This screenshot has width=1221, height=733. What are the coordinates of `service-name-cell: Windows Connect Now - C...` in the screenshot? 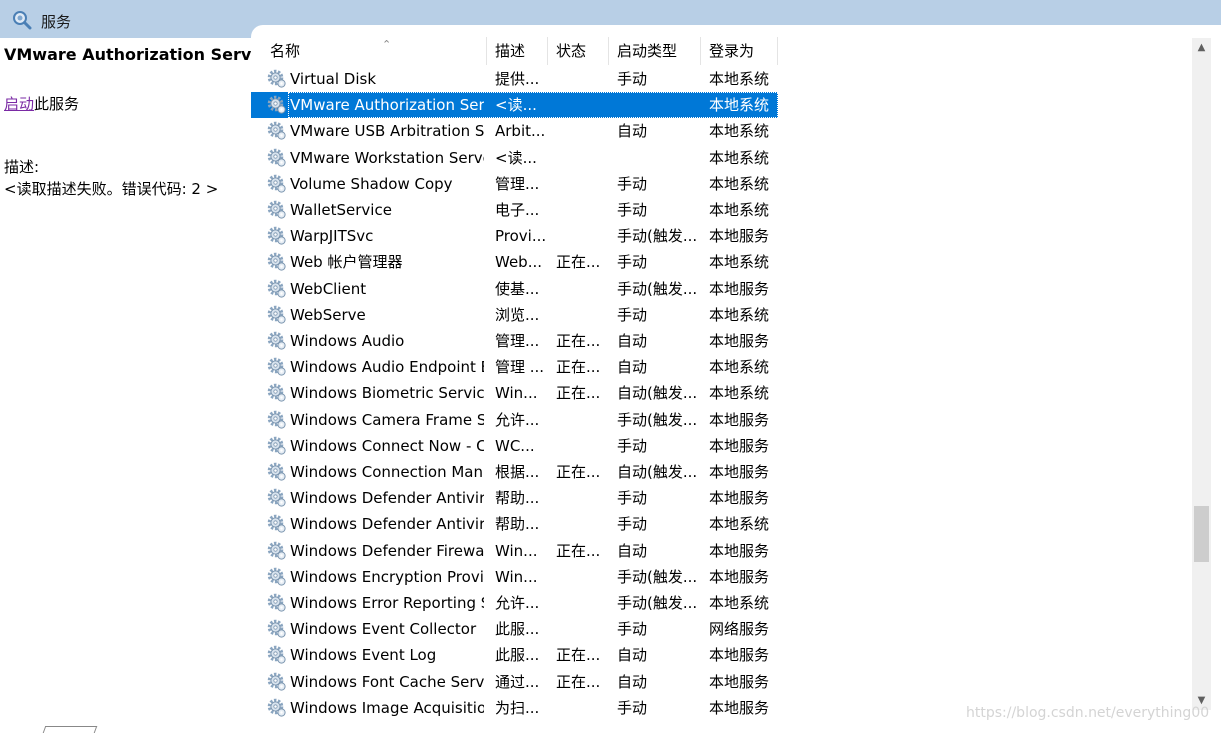 It's located at (387, 445).